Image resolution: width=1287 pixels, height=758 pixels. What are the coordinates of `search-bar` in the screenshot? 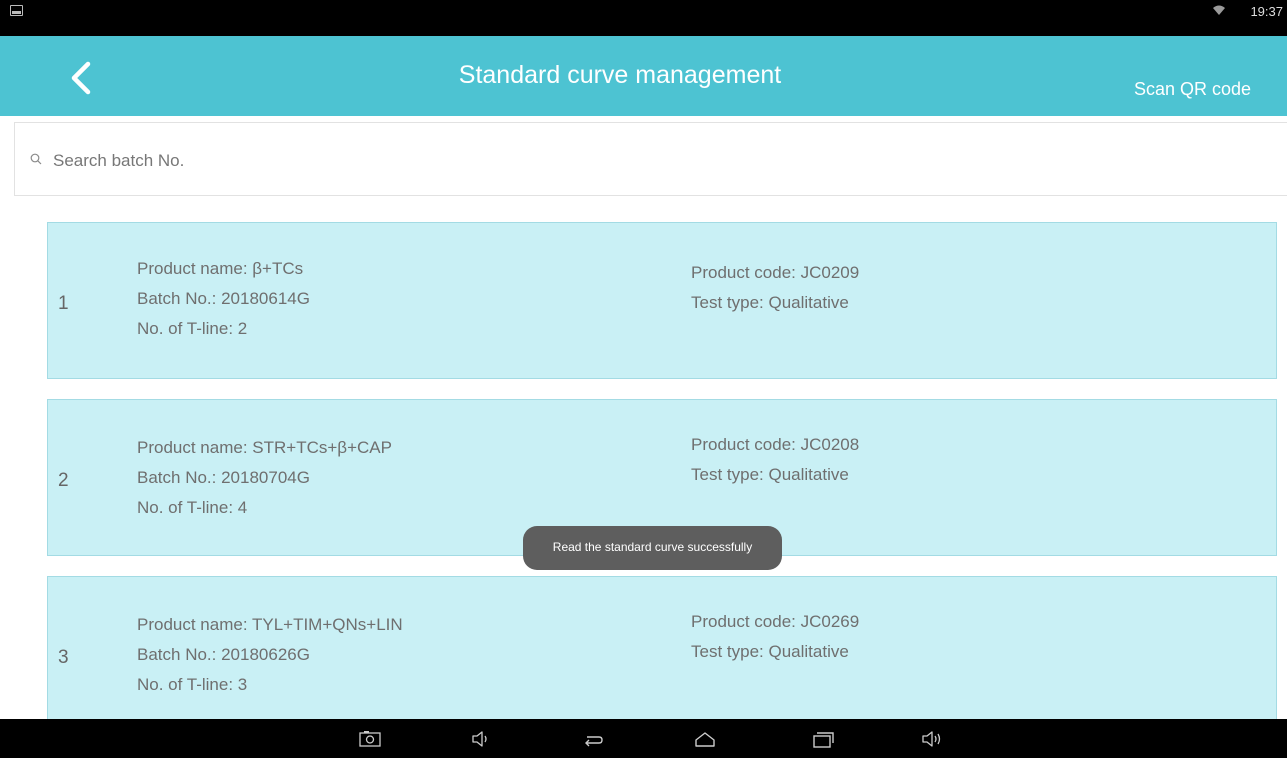 It's located at (650, 159).